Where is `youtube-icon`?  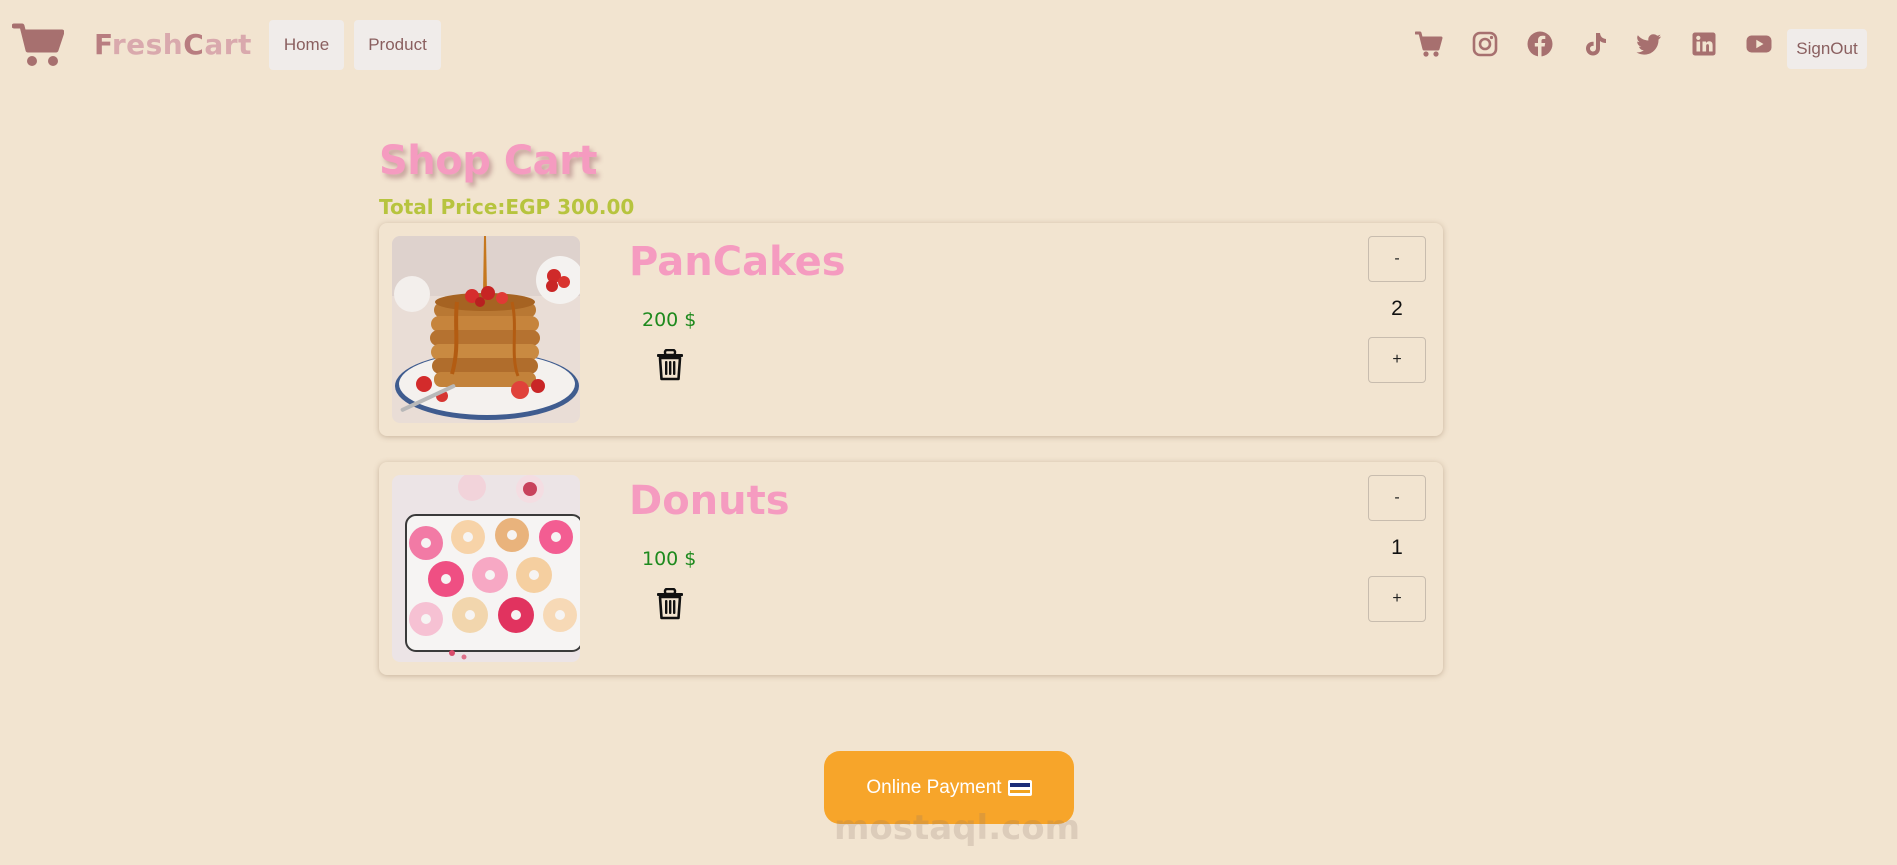
youtube-icon is located at coordinates (1759, 44).